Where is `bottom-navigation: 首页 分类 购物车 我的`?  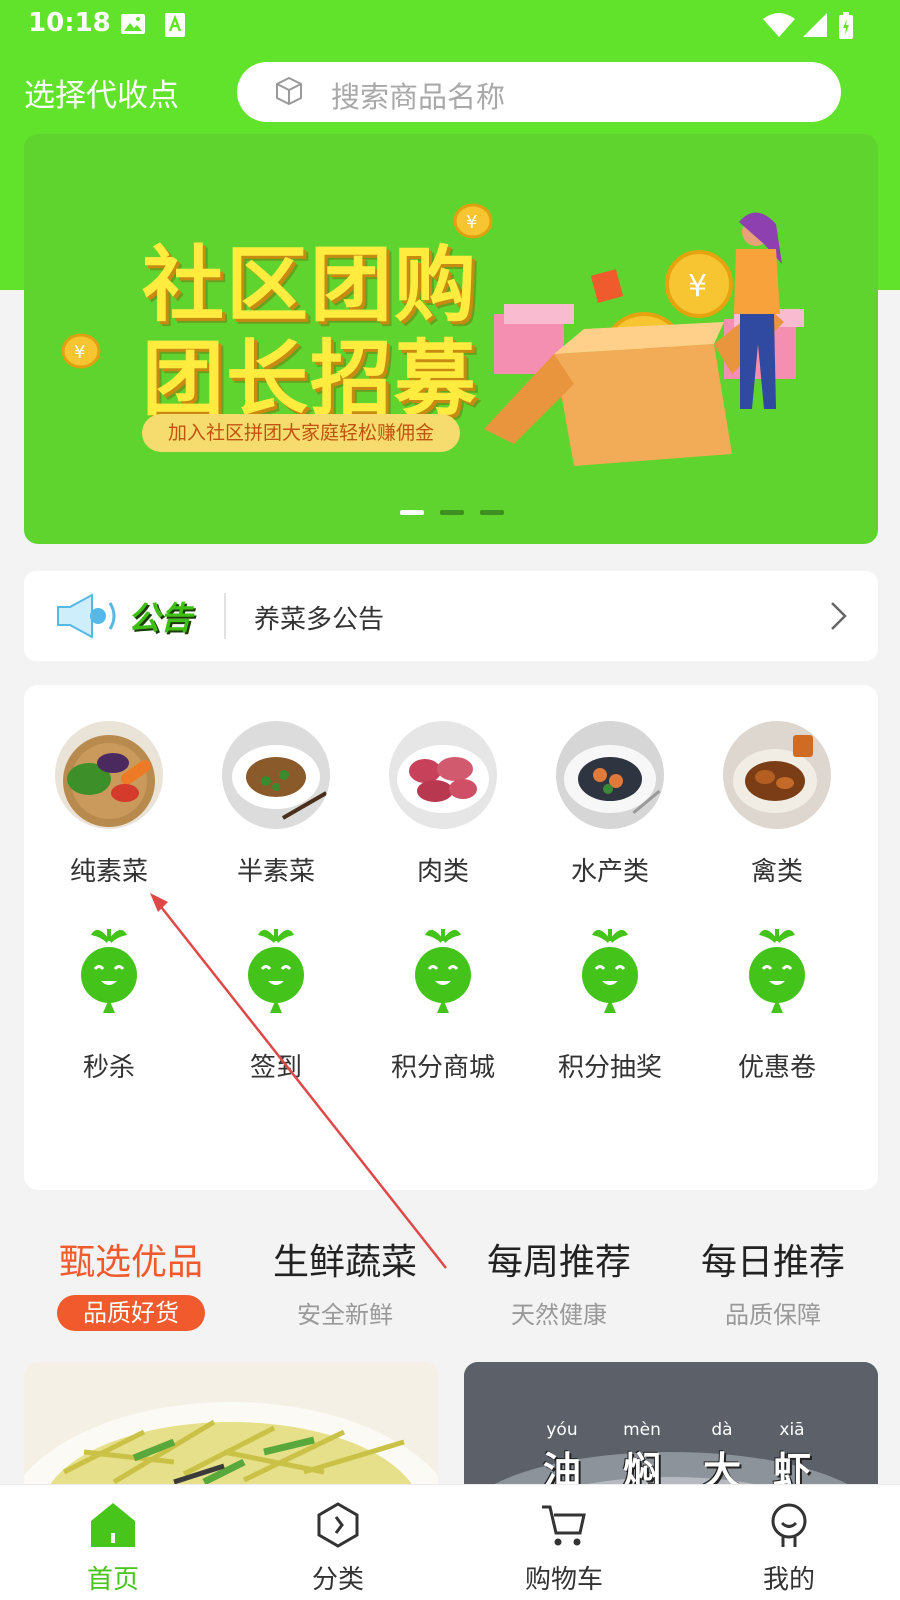
bottom-navigation: 首页 分类 购物车 我的 is located at coordinates (450, 1542).